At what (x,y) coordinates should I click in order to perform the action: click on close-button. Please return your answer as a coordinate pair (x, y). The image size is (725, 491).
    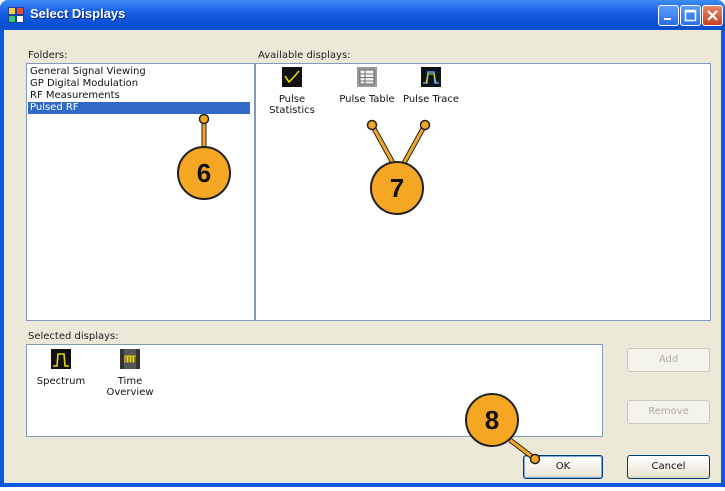
    Looking at the image, I should click on (712, 15).